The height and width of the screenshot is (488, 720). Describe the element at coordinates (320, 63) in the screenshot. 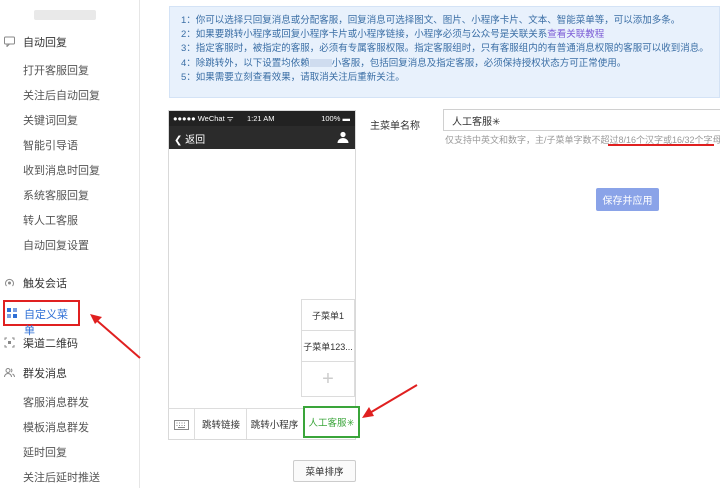

I see `redacted-text` at that location.